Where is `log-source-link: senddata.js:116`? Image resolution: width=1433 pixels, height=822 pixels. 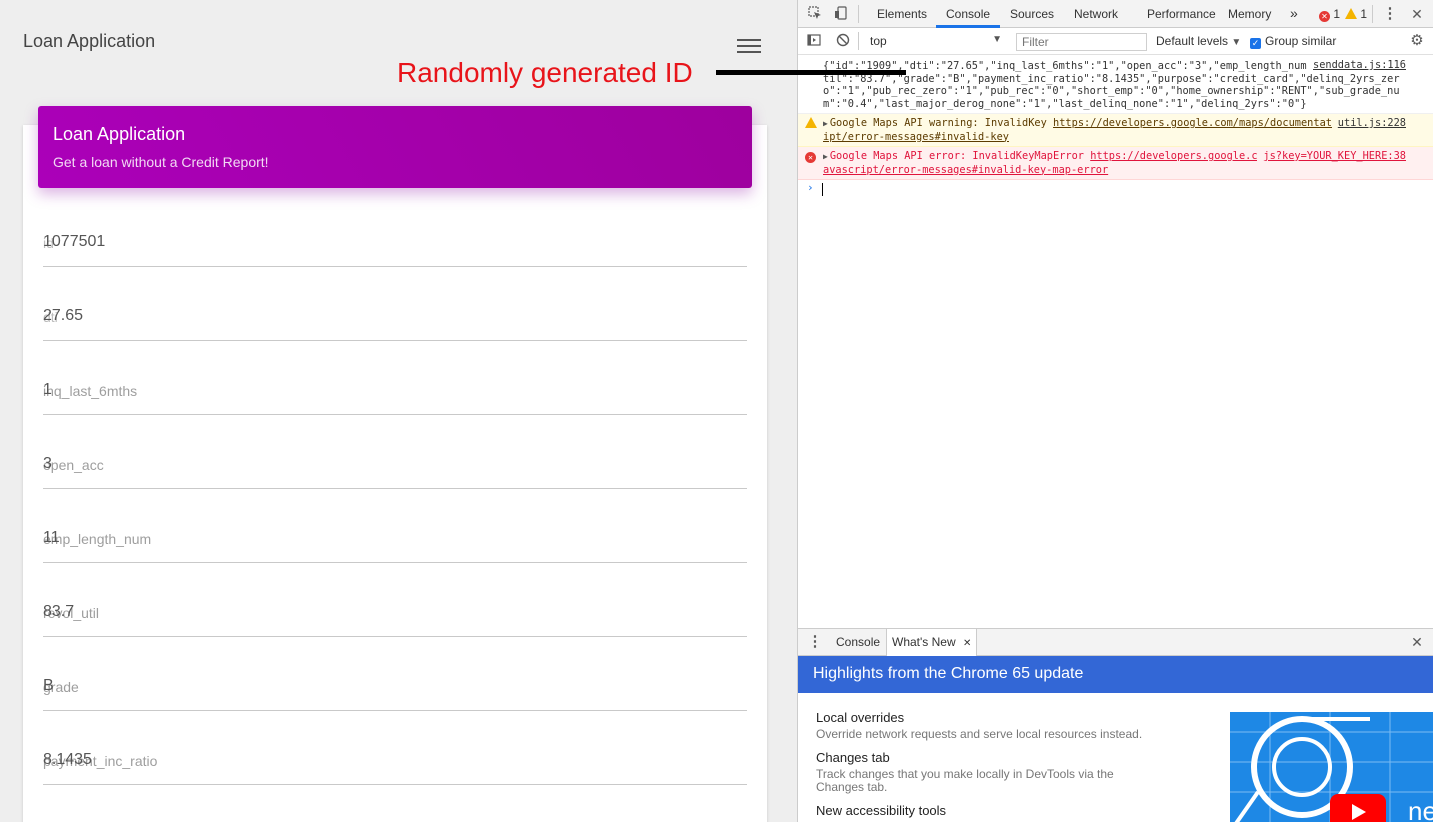
log-source-link: senddata.js:116 is located at coordinates (1356, 65).